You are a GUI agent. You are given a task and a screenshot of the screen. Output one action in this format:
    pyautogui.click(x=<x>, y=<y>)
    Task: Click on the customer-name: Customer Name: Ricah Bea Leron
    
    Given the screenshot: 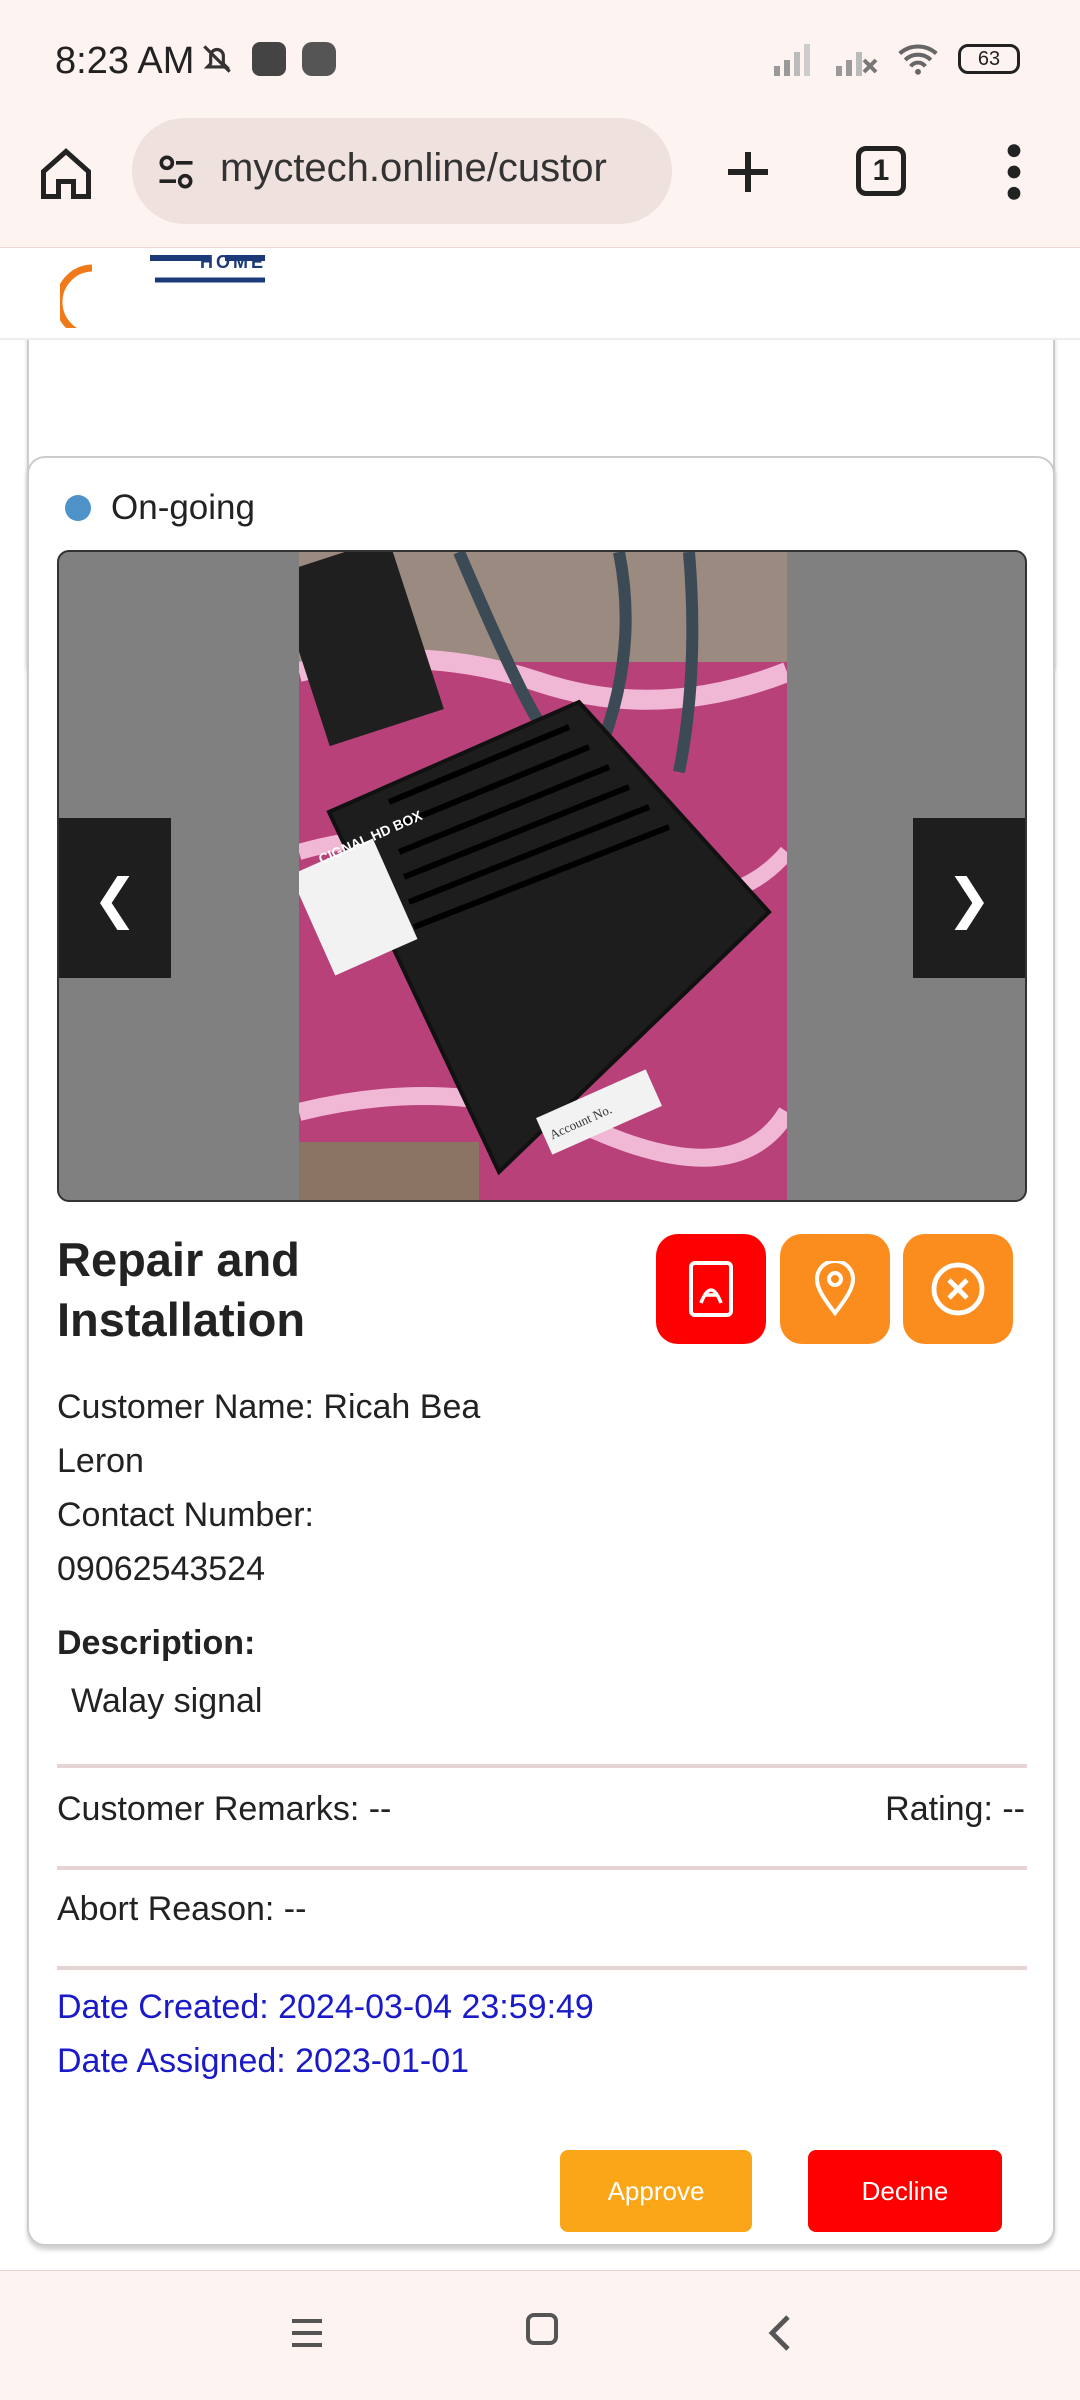 What is the action you would take?
    pyautogui.click(x=269, y=1434)
    